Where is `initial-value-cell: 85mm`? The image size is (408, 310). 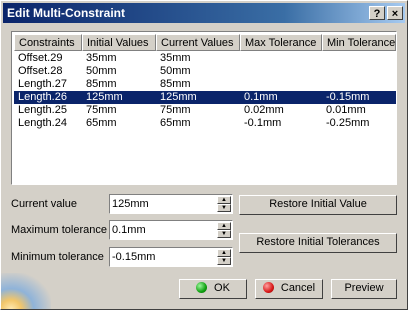
initial-value-cell: 85mm is located at coordinates (101, 84).